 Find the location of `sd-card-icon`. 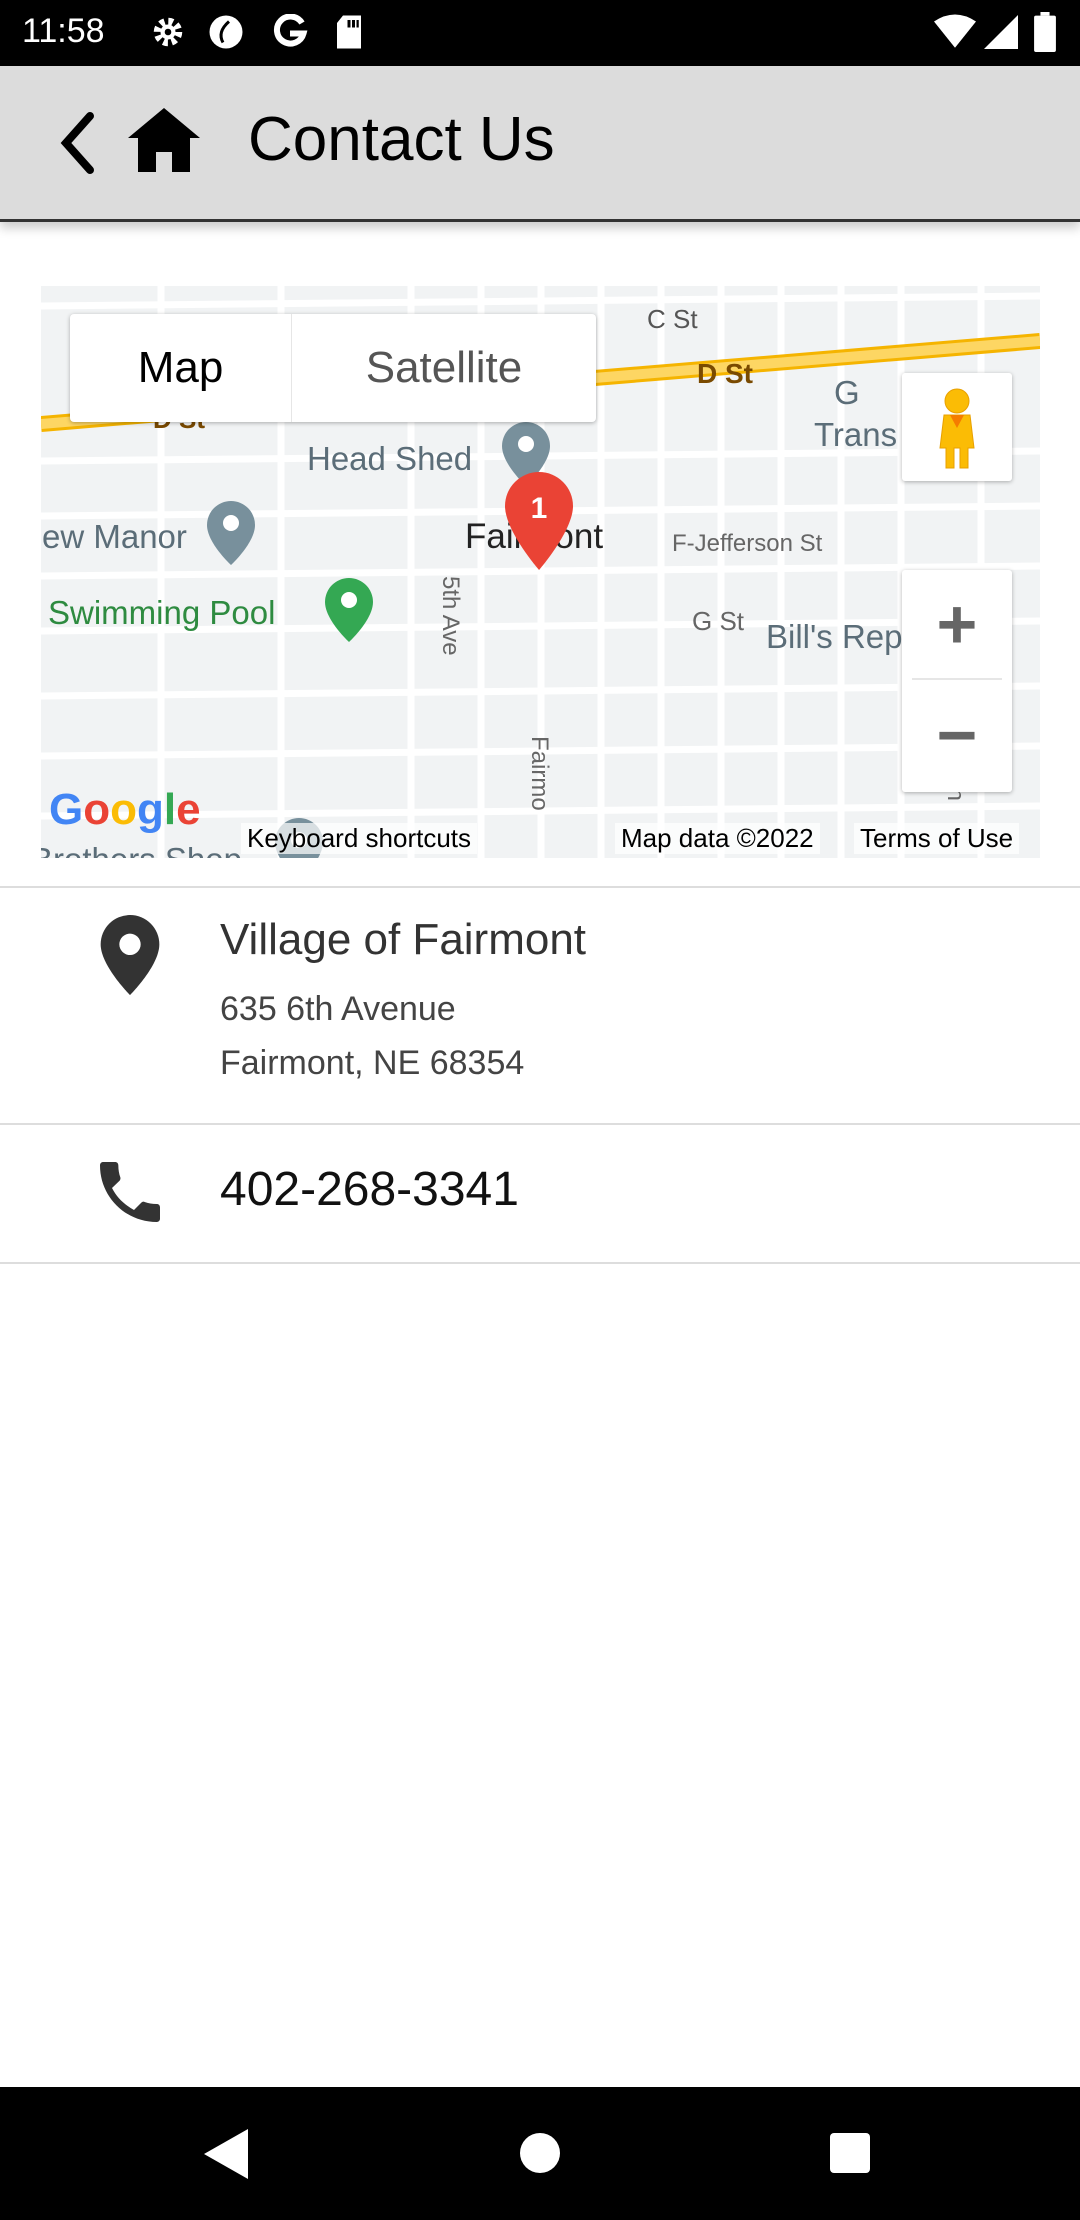

sd-card-icon is located at coordinates (349, 32).